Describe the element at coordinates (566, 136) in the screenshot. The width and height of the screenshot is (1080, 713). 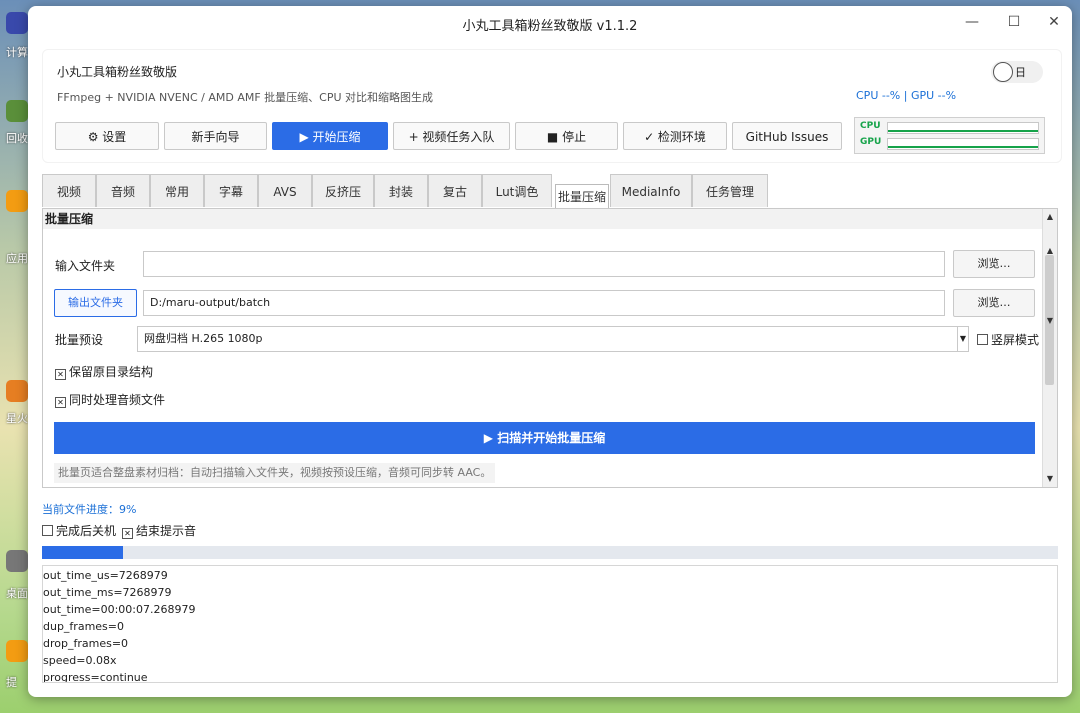
I see `stop-button: ■ 停止` at that location.